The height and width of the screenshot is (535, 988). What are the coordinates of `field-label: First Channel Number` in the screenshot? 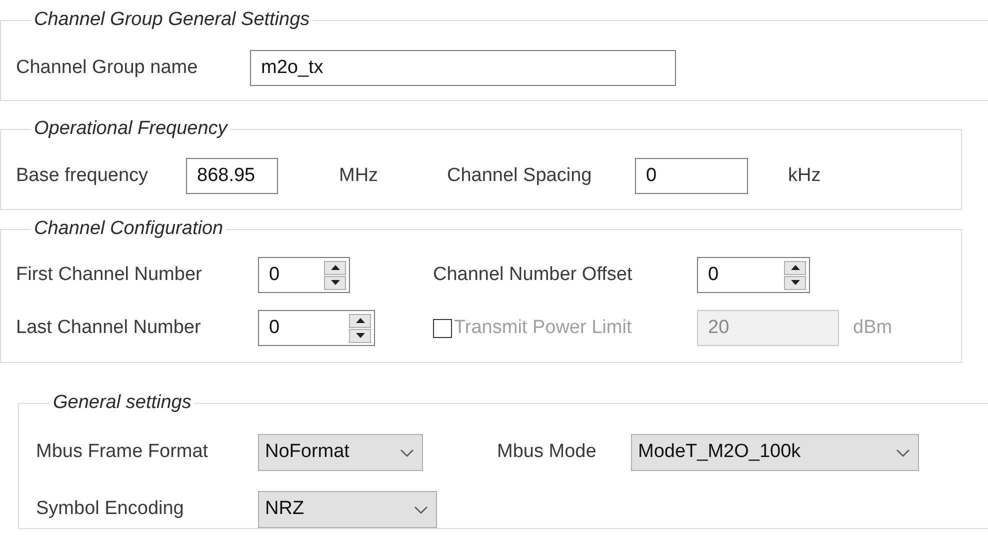 It's located at (109, 274).